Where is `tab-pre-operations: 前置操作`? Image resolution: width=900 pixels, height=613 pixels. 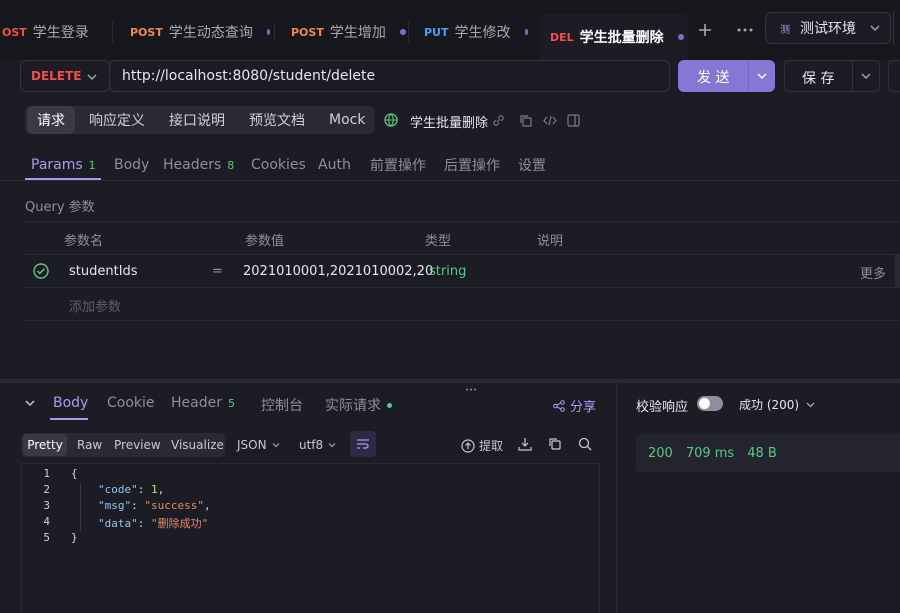 tab-pre-operations: 前置操作 is located at coordinates (398, 165).